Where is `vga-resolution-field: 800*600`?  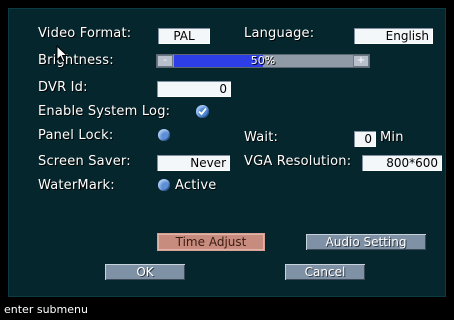 vga-resolution-field: 800*600 is located at coordinates (402, 163).